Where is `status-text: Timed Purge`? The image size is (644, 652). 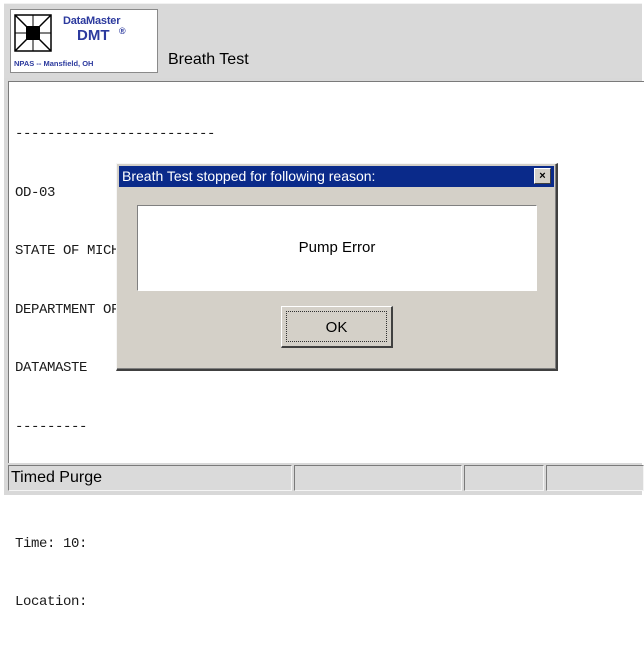
status-text: Timed Purge is located at coordinates (56, 477).